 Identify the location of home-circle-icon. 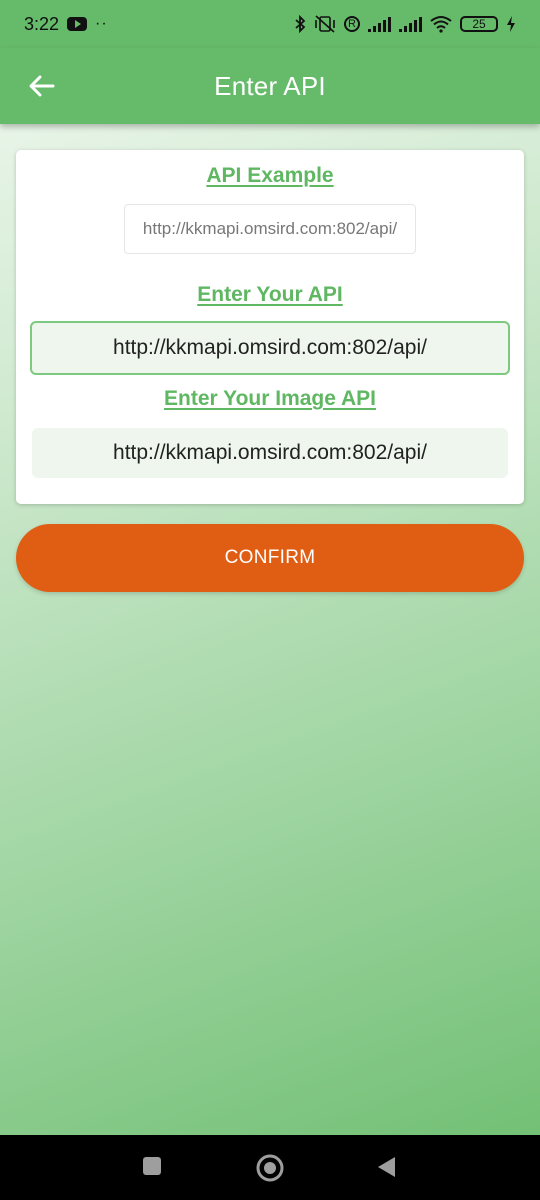
(270, 1168).